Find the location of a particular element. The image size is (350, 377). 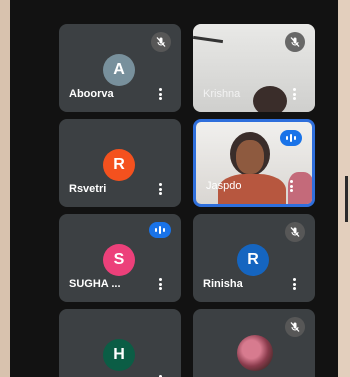

avatar-image is located at coordinates (255, 353).